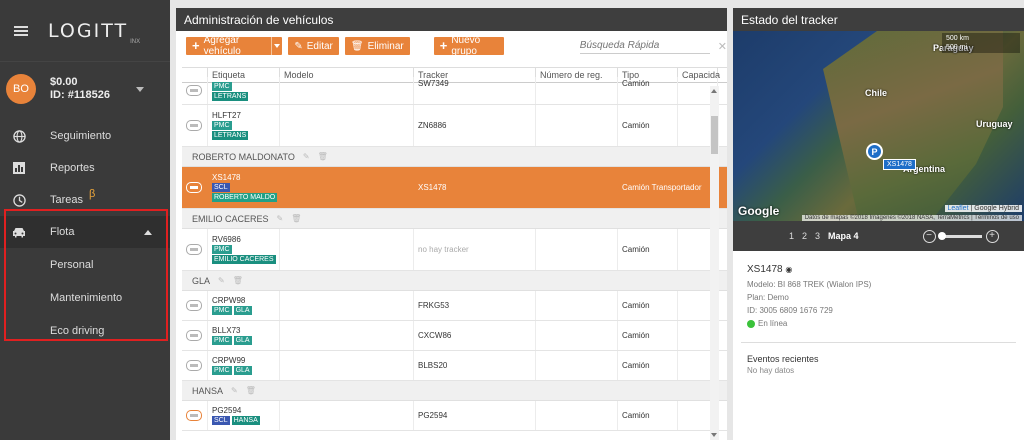 The image size is (1024, 440). What do you see at coordinates (454, 219) in the screenshot?
I see `group-row: EMILIO CACERES ✎ 🗑` at bounding box center [454, 219].